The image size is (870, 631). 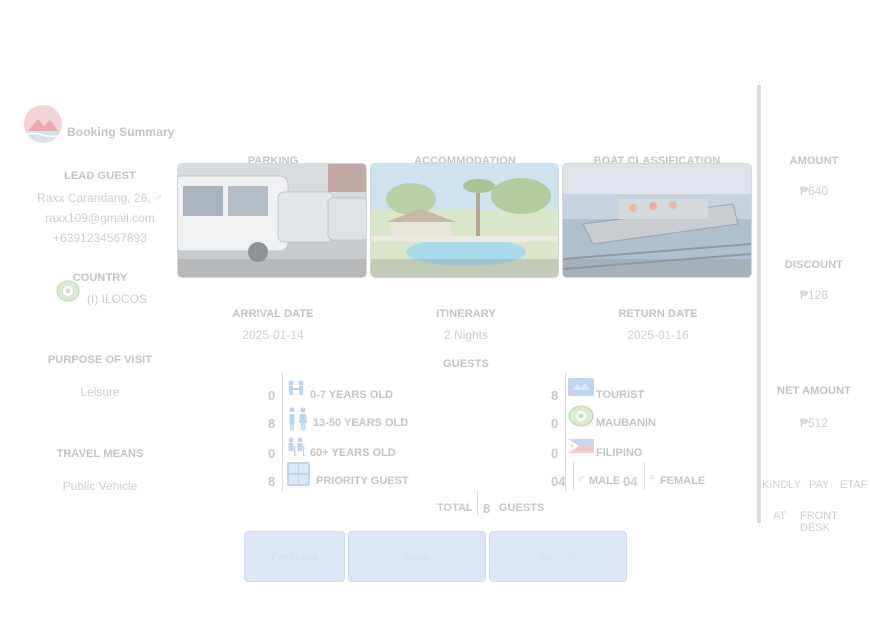 What do you see at coordinates (605, 481) in the screenshot?
I see `male-label: MALE` at bounding box center [605, 481].